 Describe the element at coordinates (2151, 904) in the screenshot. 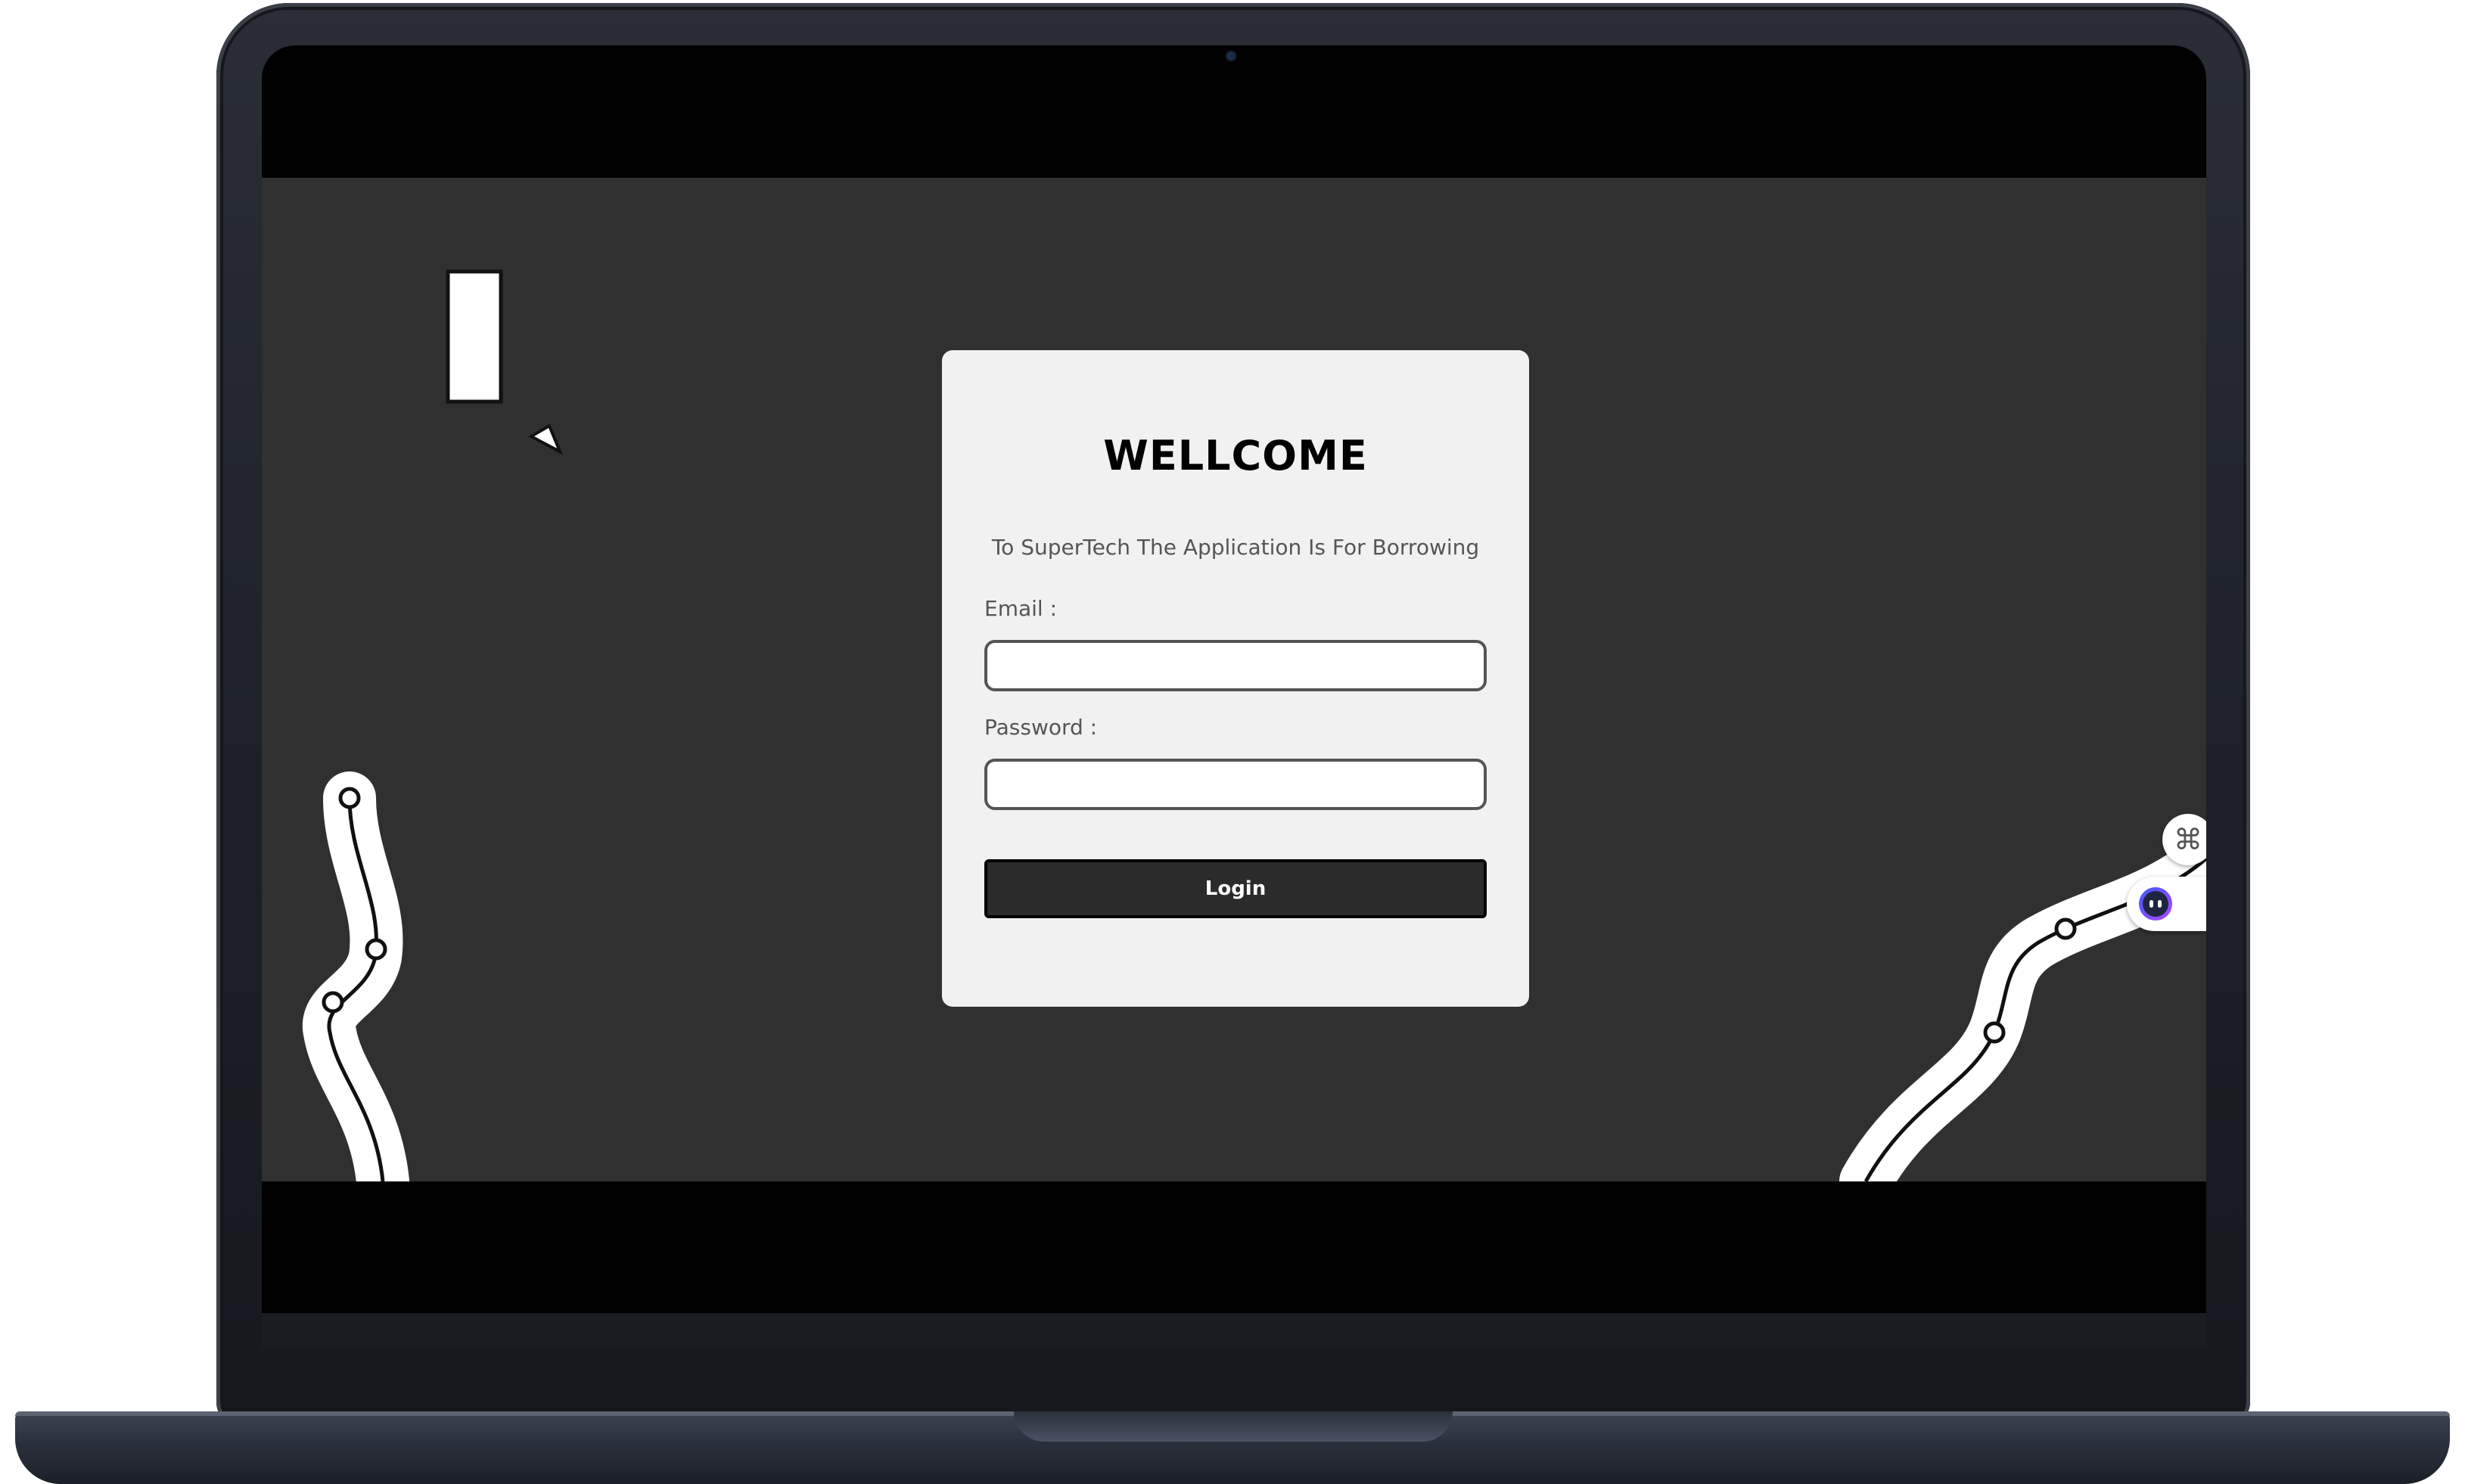

I see `assistant-eye-left` at that location.